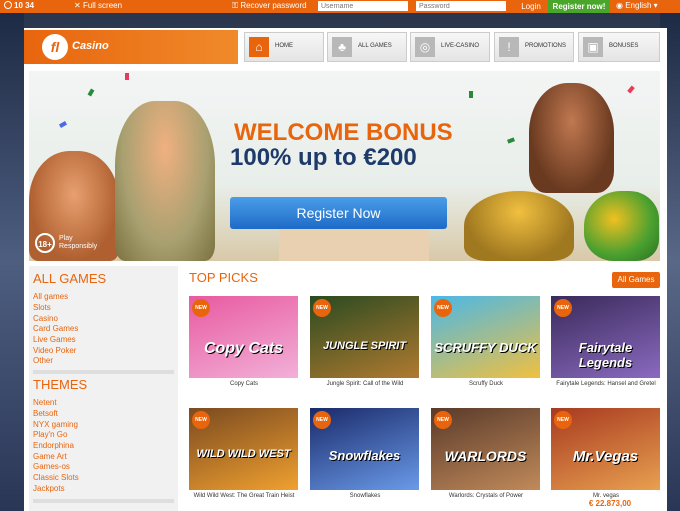 This screenshot has width=680, height=511. I want to click on chevron-down-icon: ▾, so click(654, 5).